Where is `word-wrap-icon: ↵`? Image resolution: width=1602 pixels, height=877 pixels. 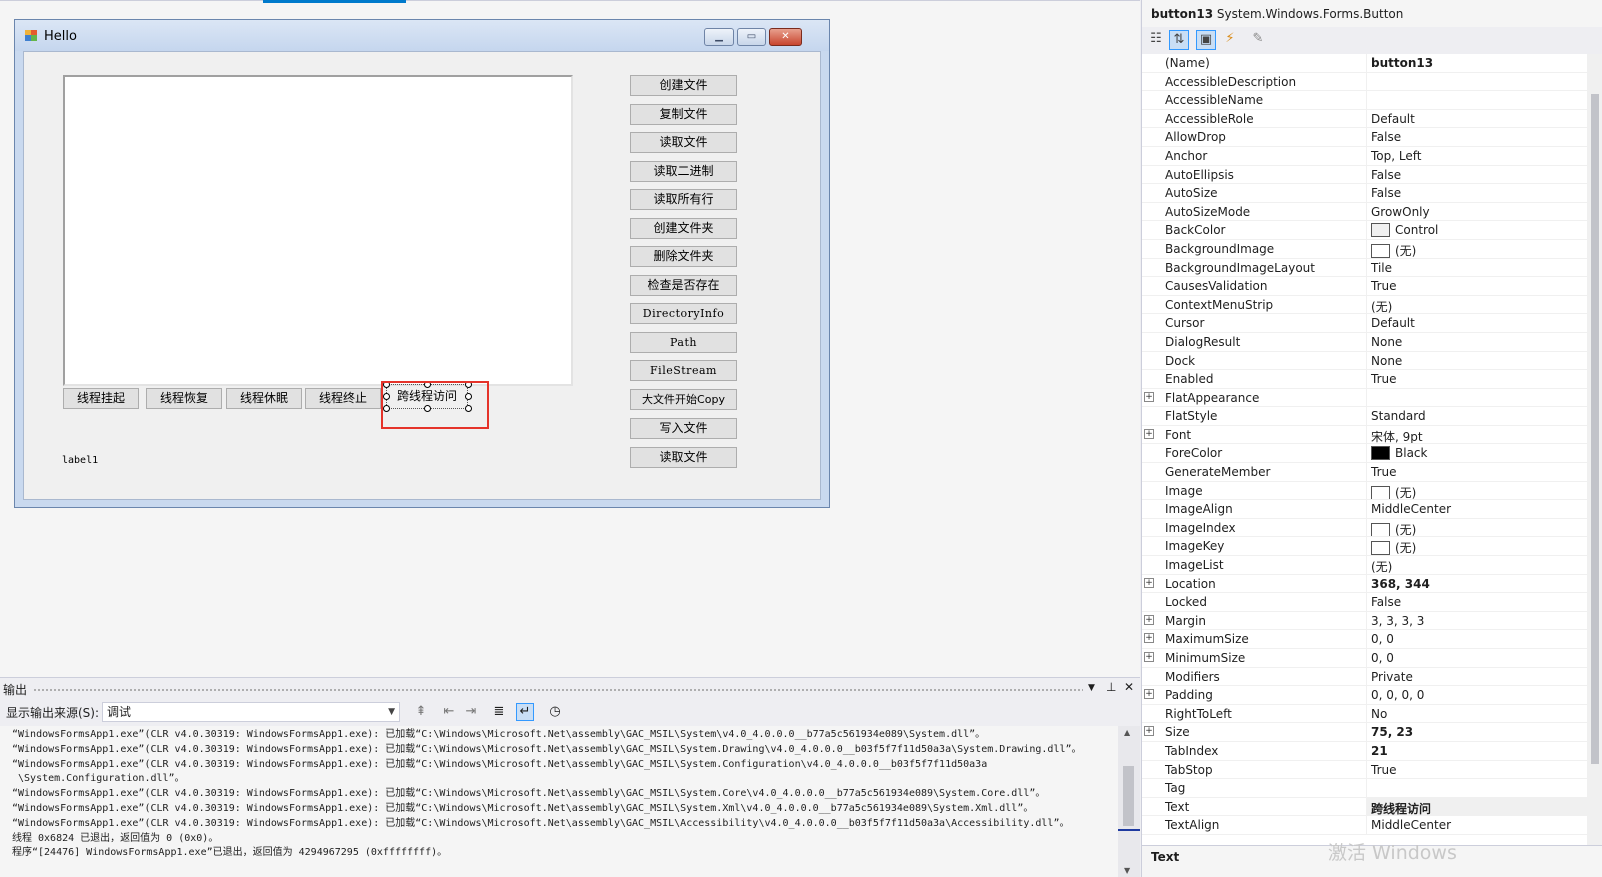 word-wrap-icon: ↵ is located at coordinates (525, 712).